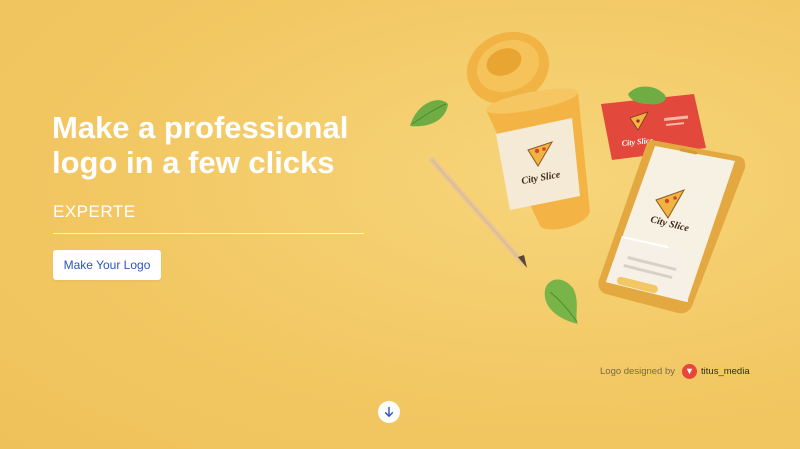 The width and height of the screenshot is (800, 449). I want to click on scroll-down-button, so click(389, 412).